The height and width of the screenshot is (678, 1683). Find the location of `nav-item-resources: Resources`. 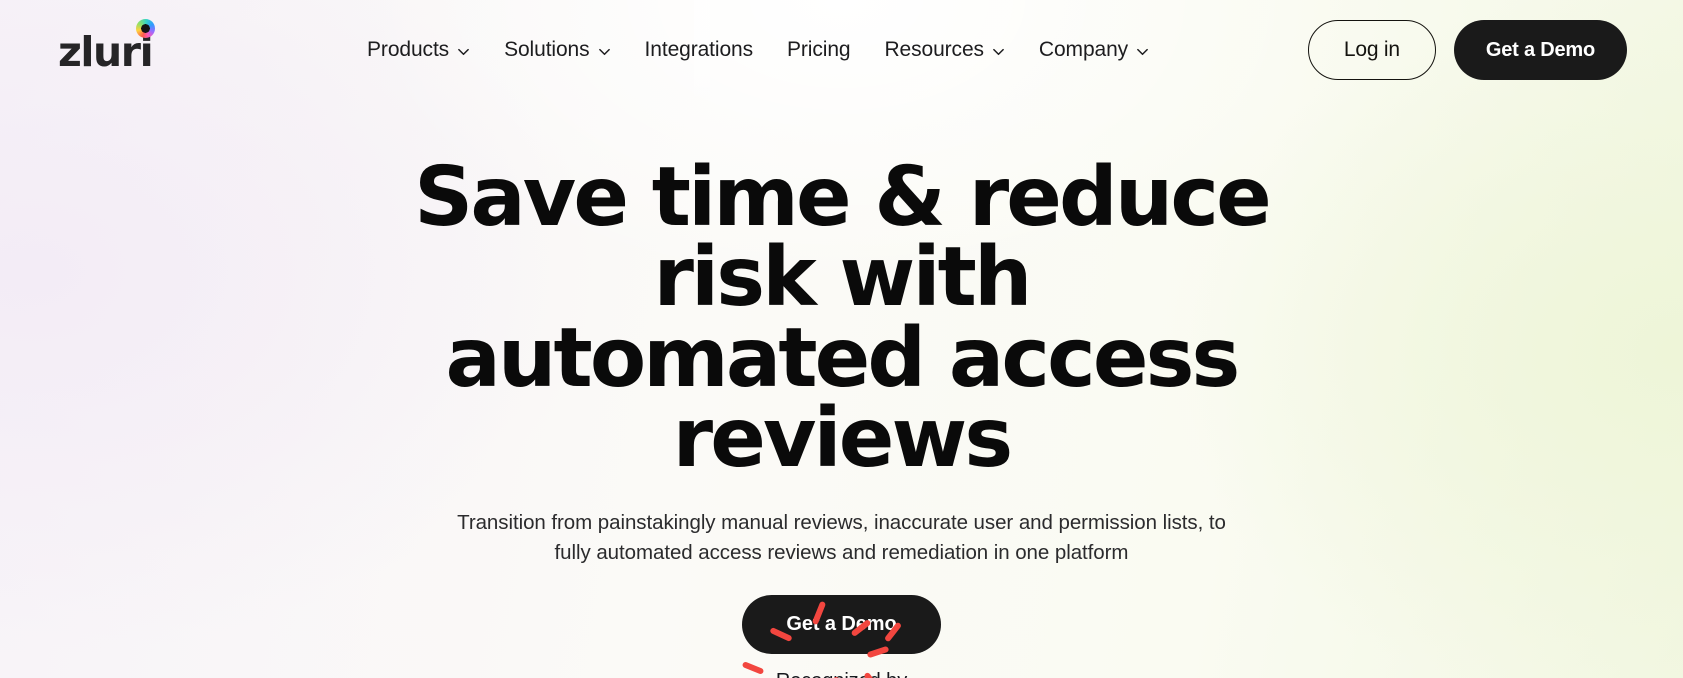

nav-item-resources: Resources is located at coordinates (944, 50).